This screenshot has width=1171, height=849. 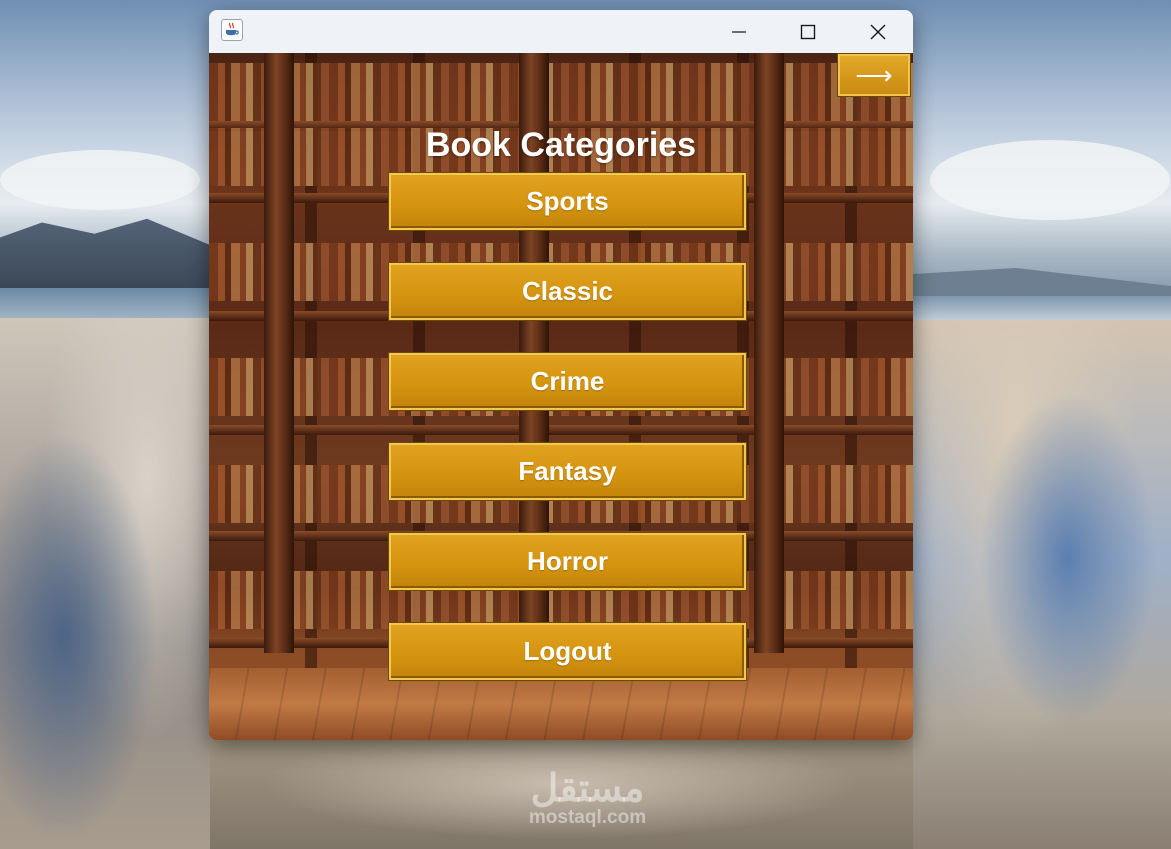 What do you see at coordinates (561, 145) in the screenshot?
I see `page-title: Book Categories` at bounding box center [561, 145].